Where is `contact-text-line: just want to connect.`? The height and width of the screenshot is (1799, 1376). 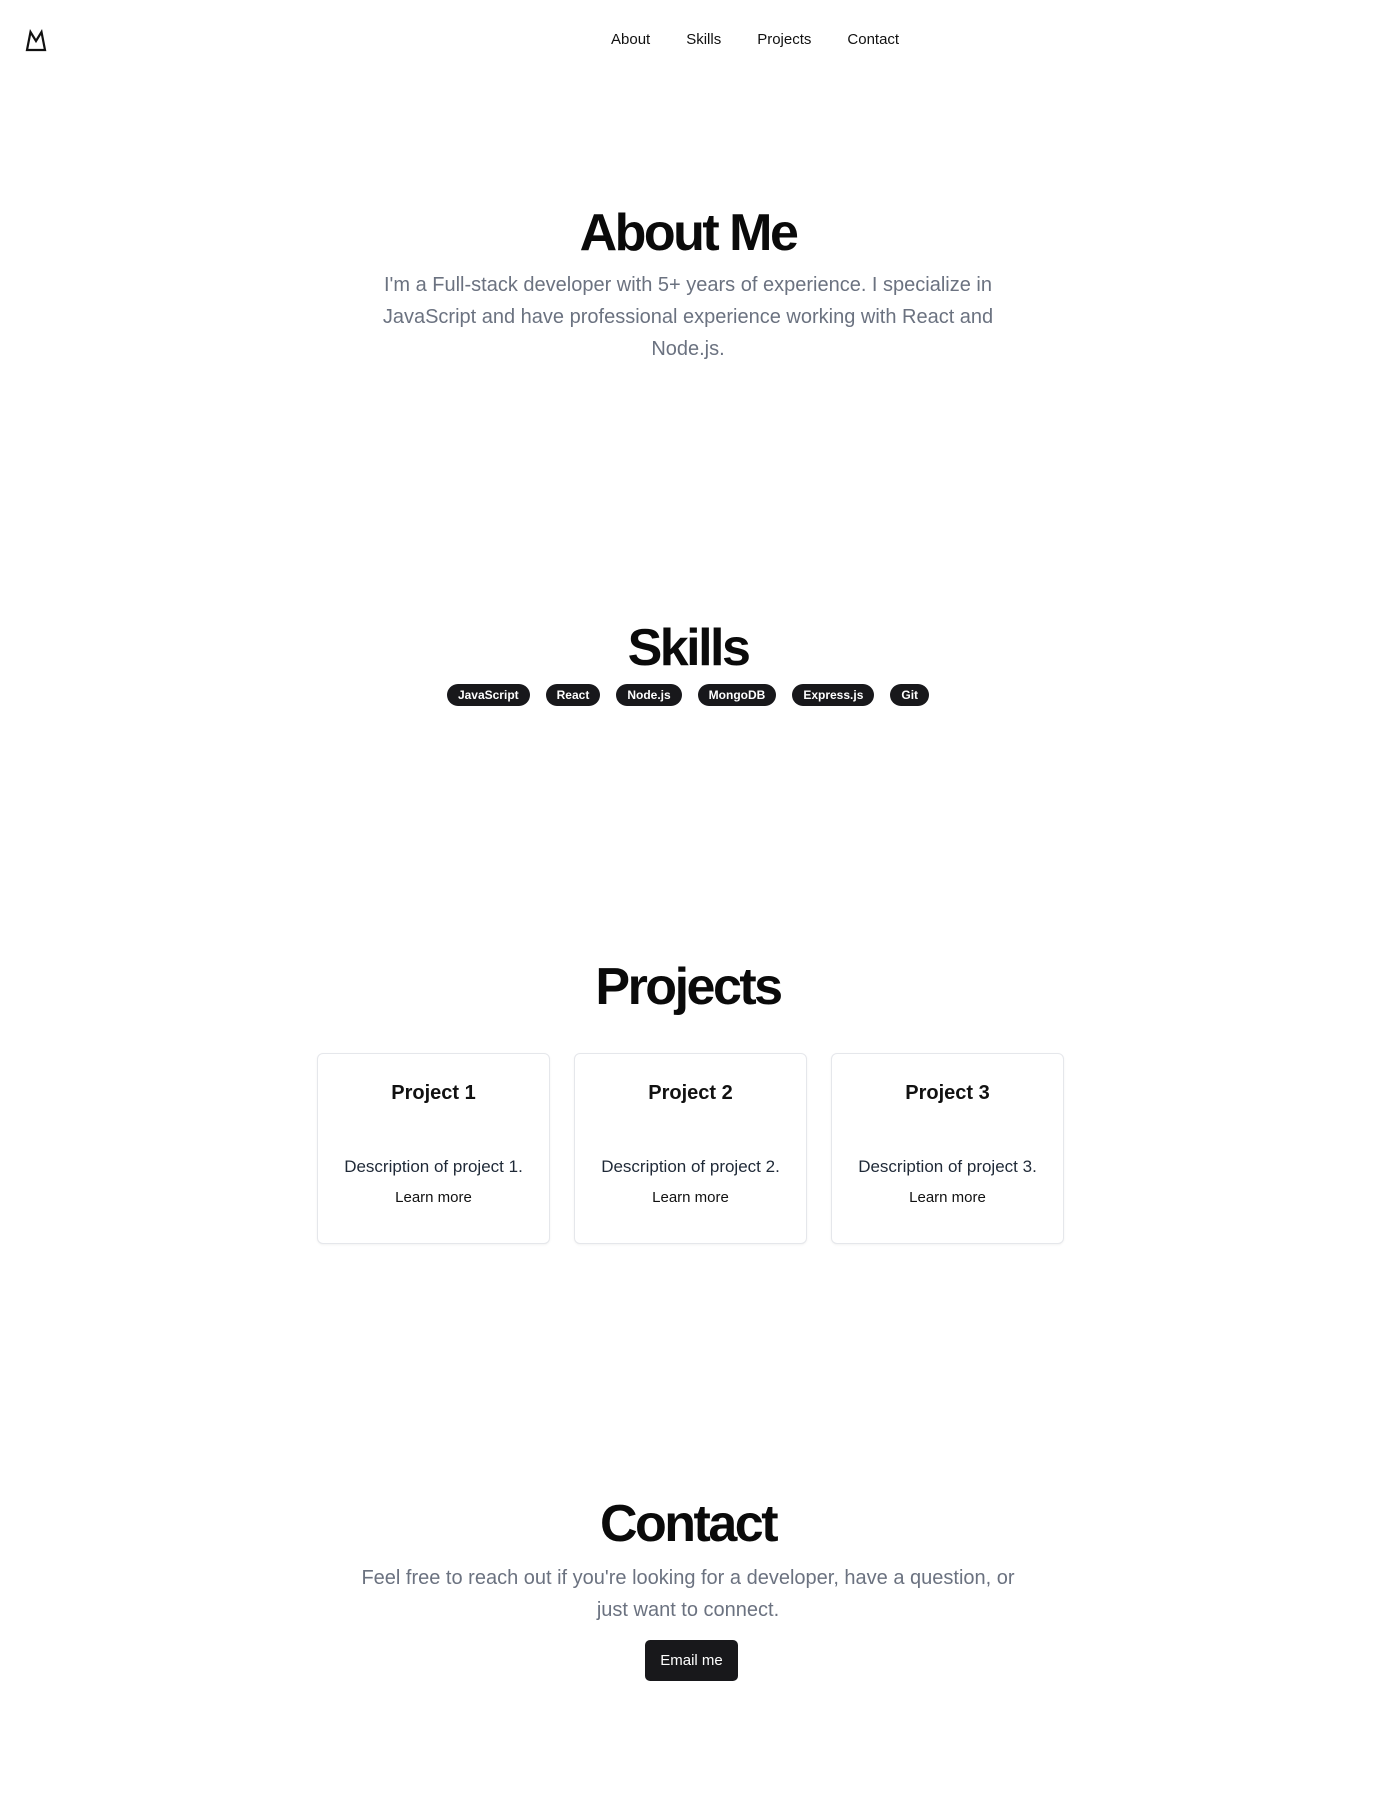
contact-text-line: just want to connect. is located at coordinates (688, 1610).